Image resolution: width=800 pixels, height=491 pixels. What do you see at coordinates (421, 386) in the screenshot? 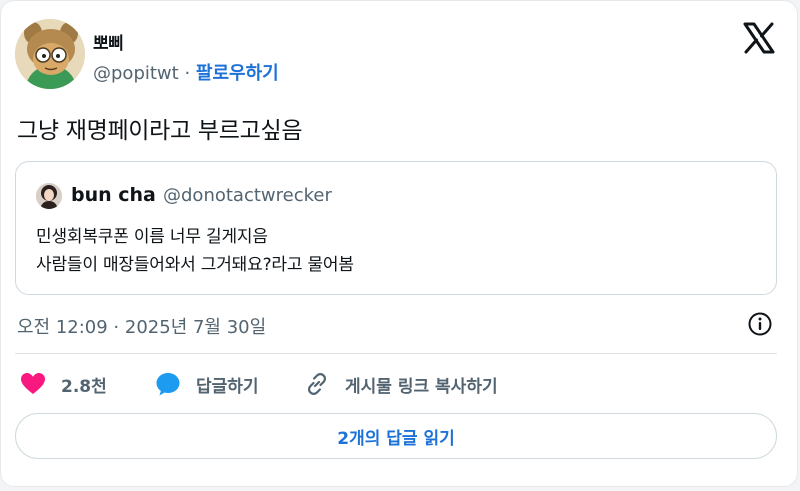
I see `copy-link-label: 게시물 링크 복사하기` at bounding box center [421, 386].